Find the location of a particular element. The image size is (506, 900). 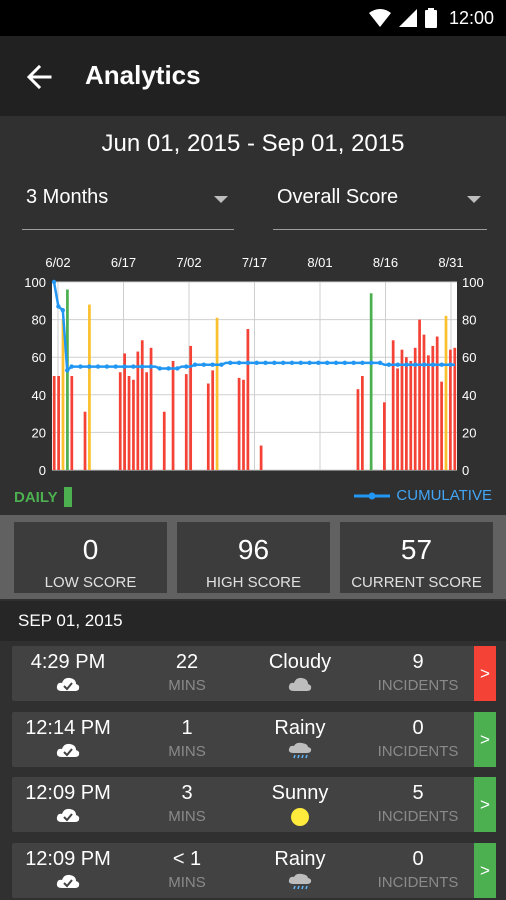

range-dropdown: 3 Months is located at coordinates (128, 203).